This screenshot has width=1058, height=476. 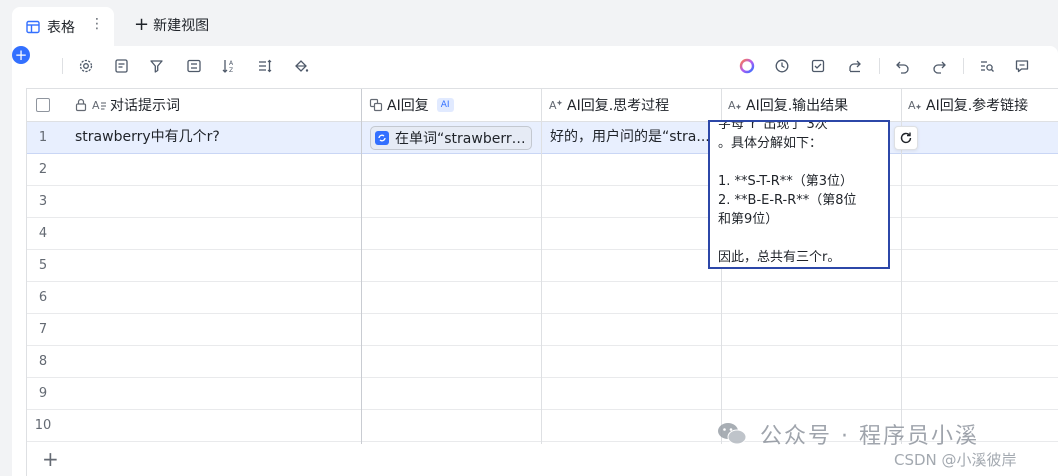 I want to click on field-icon, so click(x=122, y=66).